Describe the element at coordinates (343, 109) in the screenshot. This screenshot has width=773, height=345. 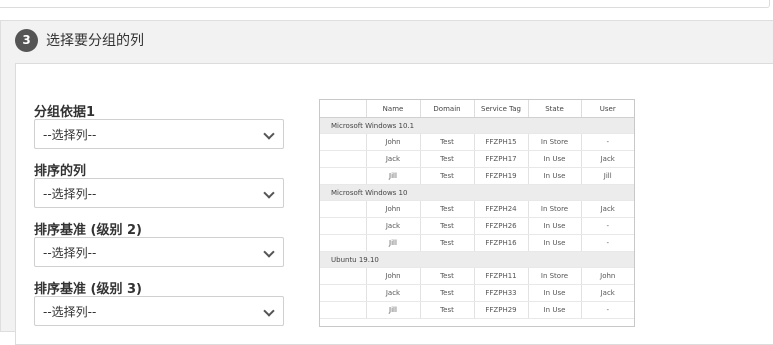
I see `blank-header-cell` at that location.